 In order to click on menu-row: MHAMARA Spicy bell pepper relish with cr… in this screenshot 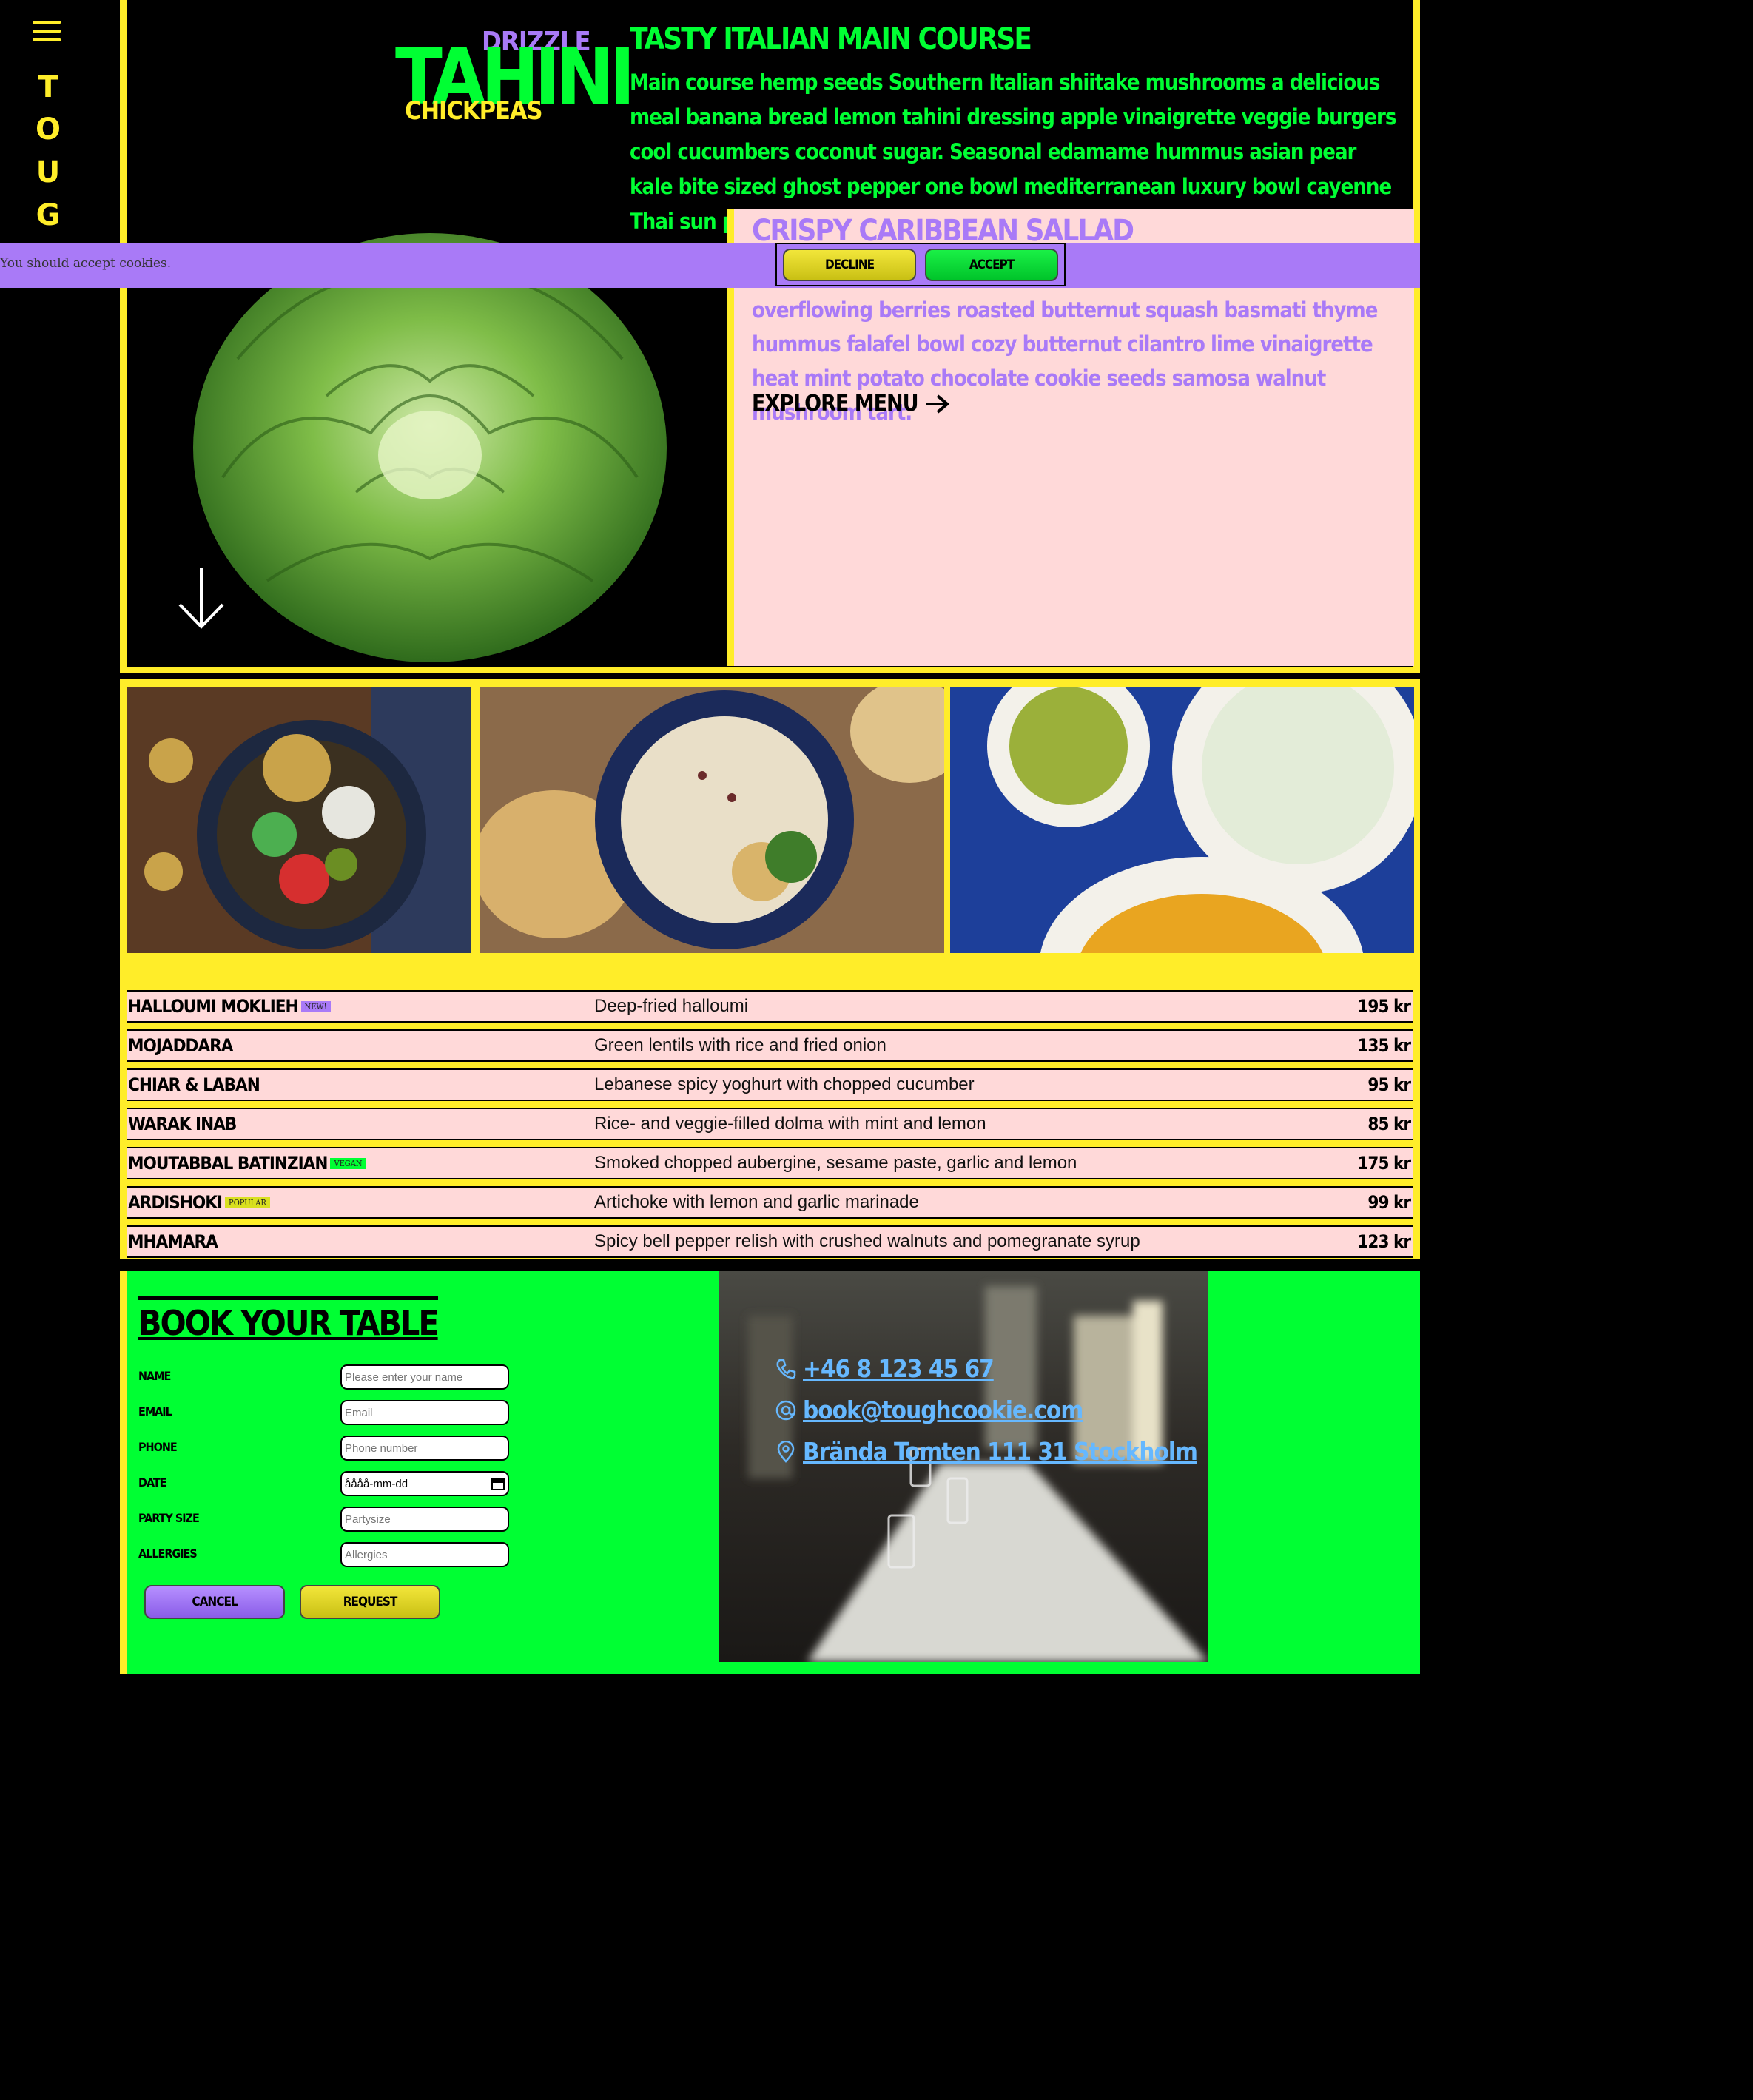, I will do `click(770, 1241)`.